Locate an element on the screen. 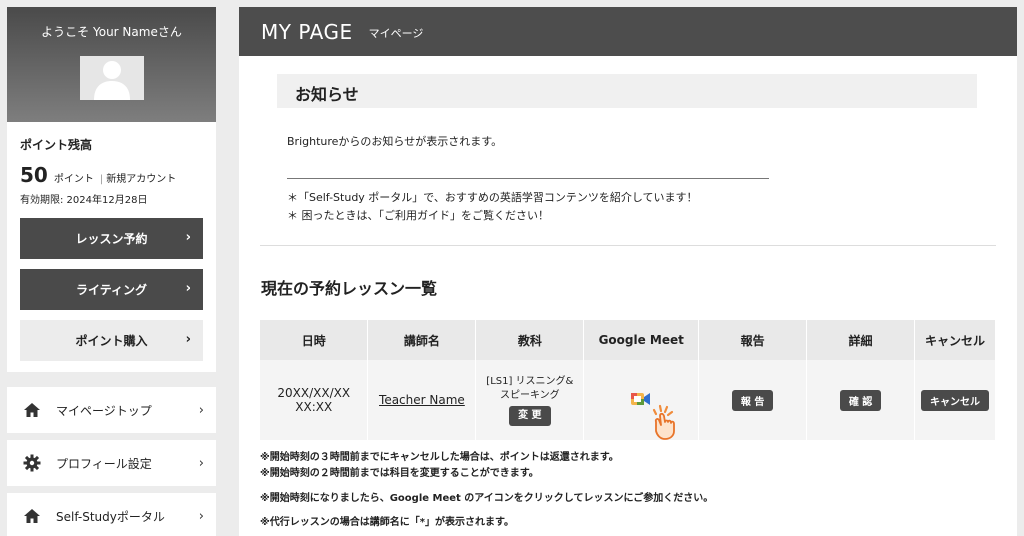  teacher-name-link: Teacher Name is located at coordinates (422, 400).